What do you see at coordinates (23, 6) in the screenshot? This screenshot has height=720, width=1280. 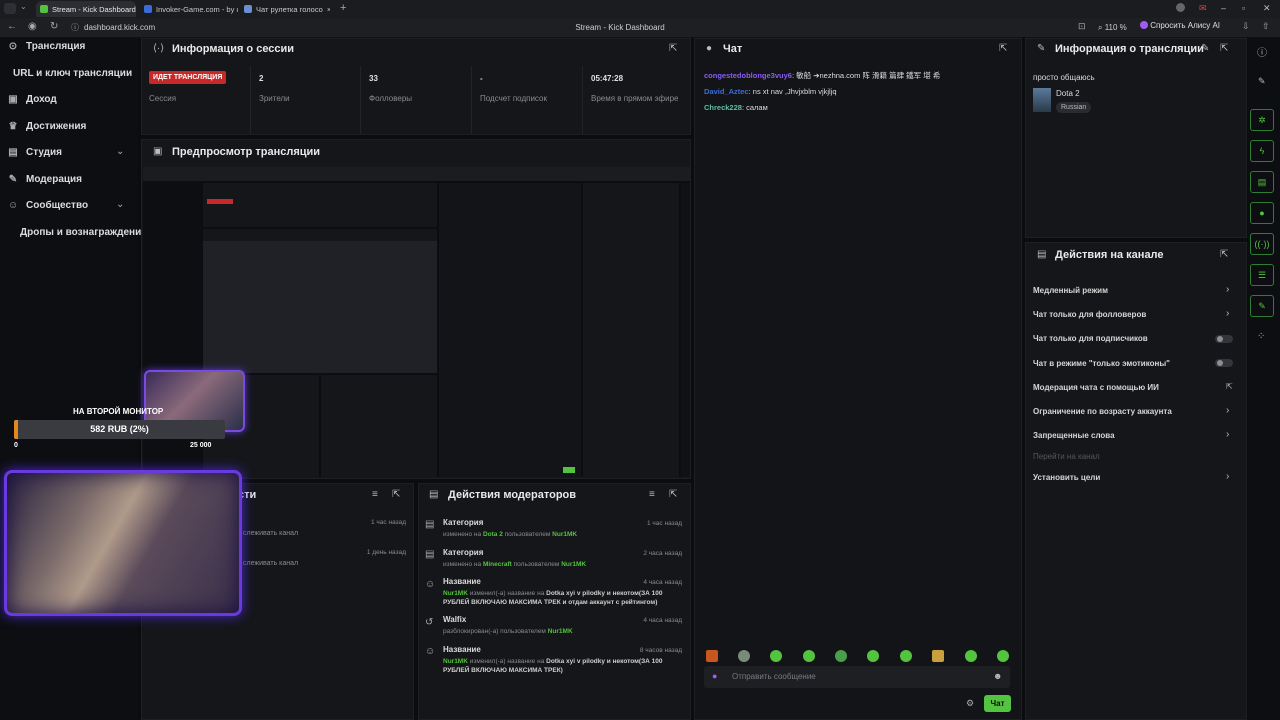 I see `tabs-dropdown-icon: ⌄` at bounding box center [23, 6].